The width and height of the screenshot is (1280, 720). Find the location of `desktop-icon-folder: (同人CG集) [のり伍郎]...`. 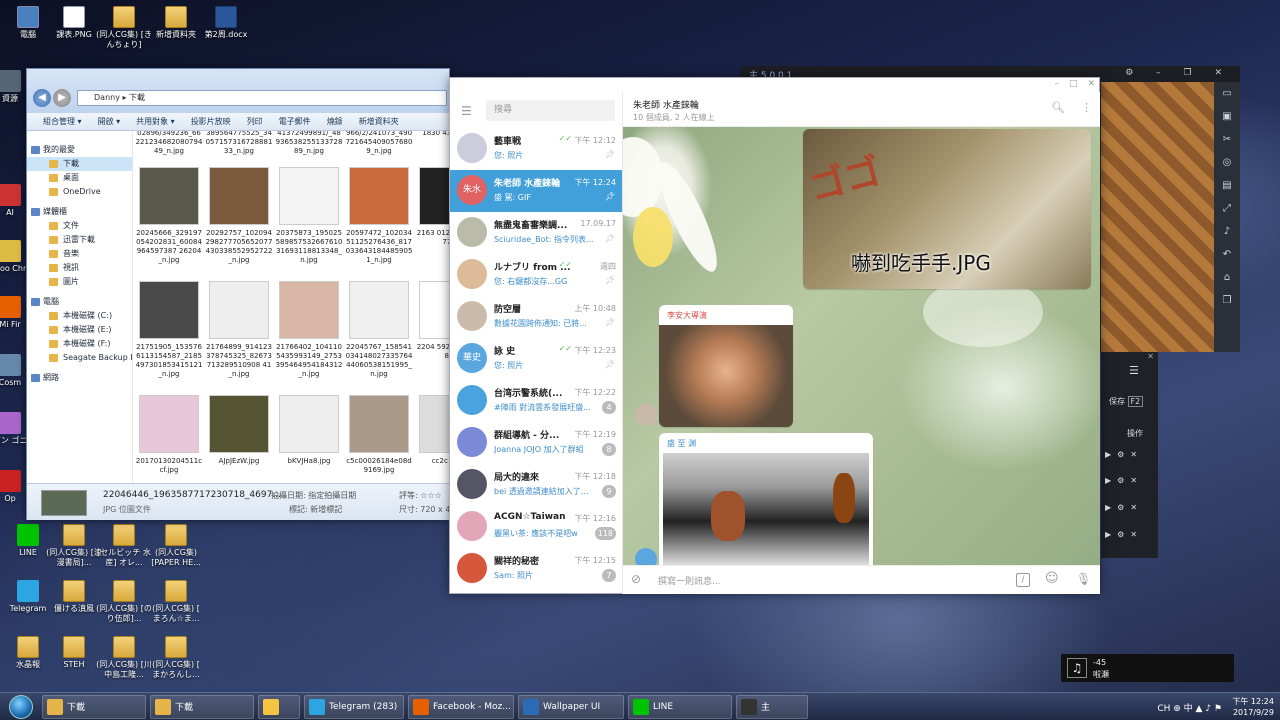

desktop-icon-folder: (同人CG集) [のり伍郎]... is located at coordinates (124, 602).